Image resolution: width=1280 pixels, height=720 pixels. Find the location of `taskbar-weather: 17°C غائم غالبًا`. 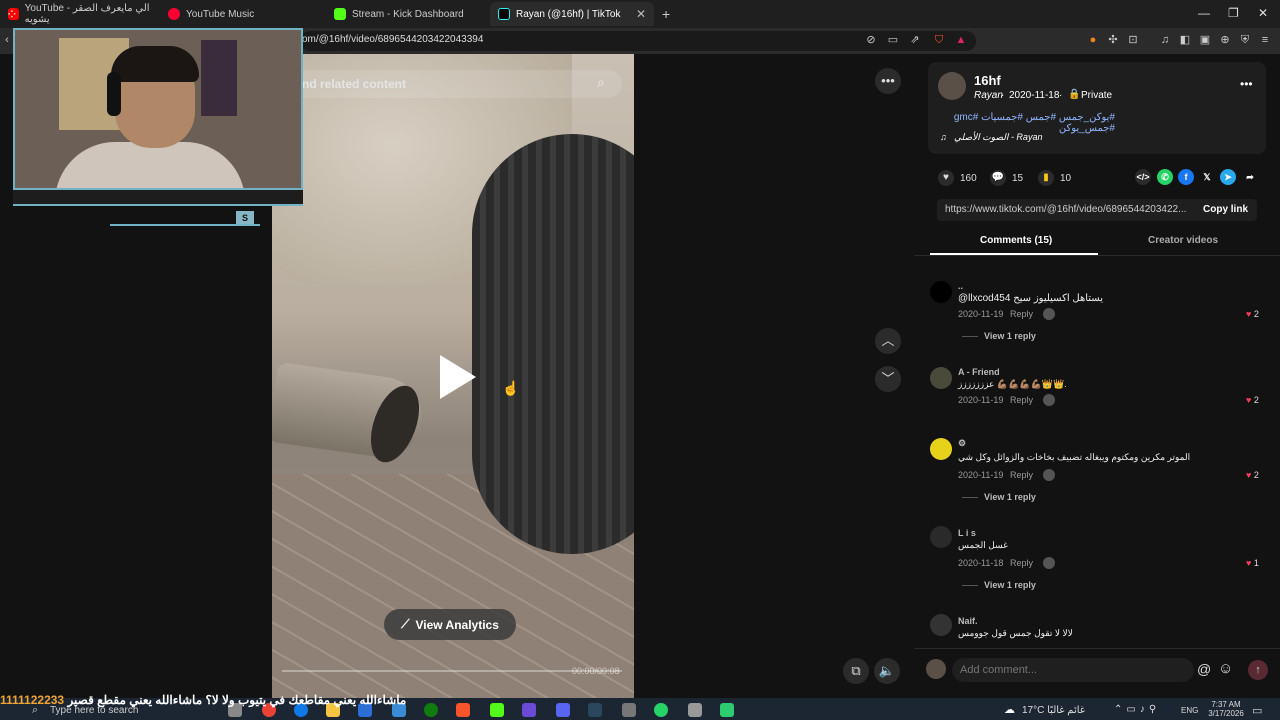

taskbar-weather: 17°C غائم غالبًا is located at coordinates (1053, 710).